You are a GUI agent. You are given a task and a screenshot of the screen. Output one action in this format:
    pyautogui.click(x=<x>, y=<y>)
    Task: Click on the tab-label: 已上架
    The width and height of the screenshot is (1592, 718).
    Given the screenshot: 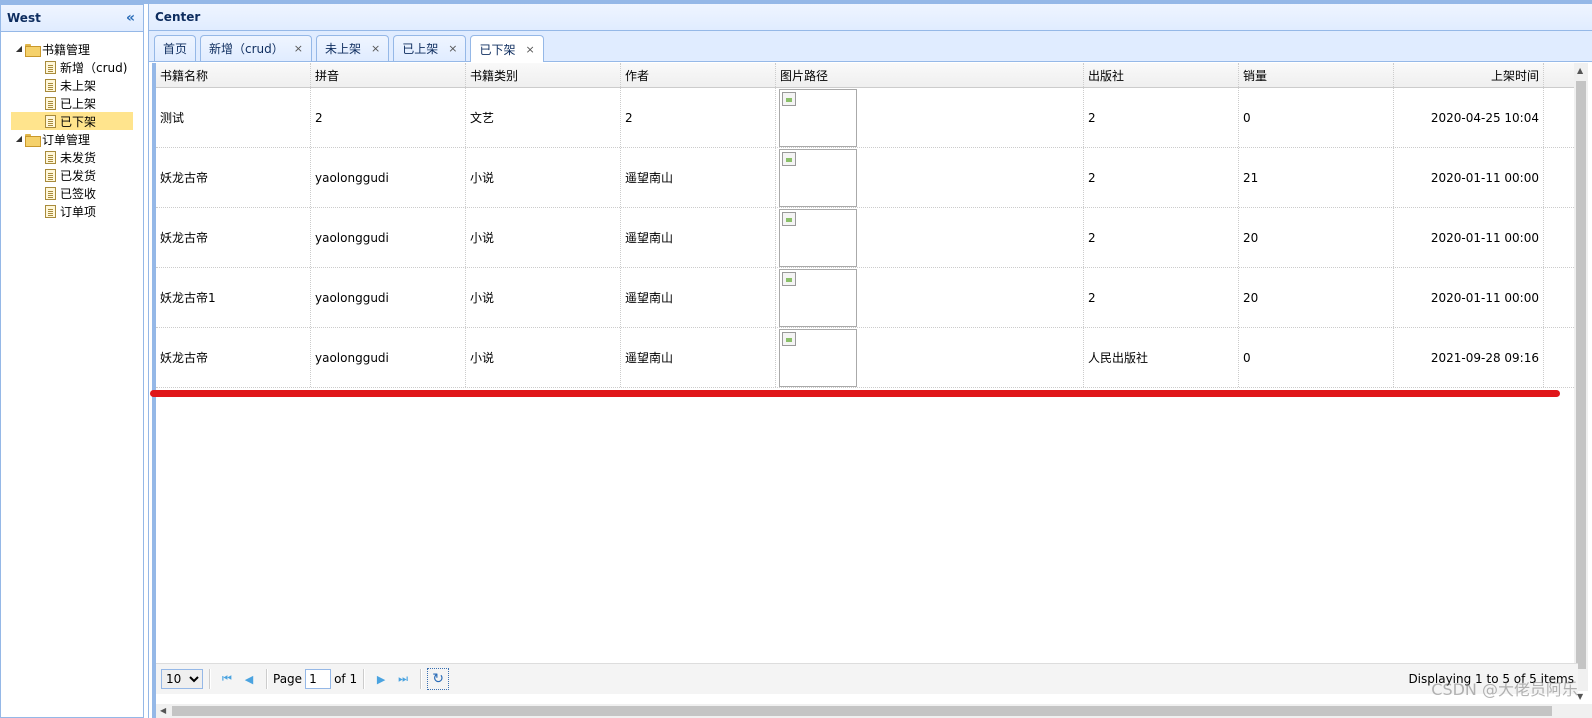 What is the action you would take?
    pyautogui.click(x=420, y=49)
    